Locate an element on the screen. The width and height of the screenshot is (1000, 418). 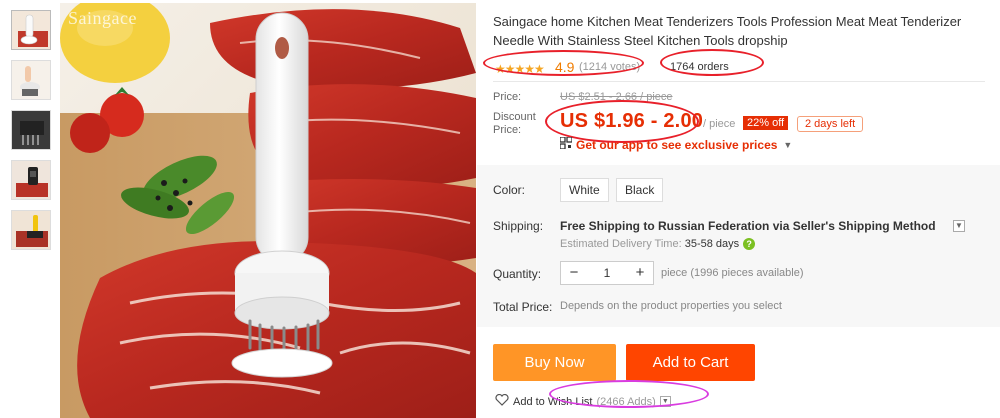
quantity-decrement-button: − is located at coordinates (574, 273).